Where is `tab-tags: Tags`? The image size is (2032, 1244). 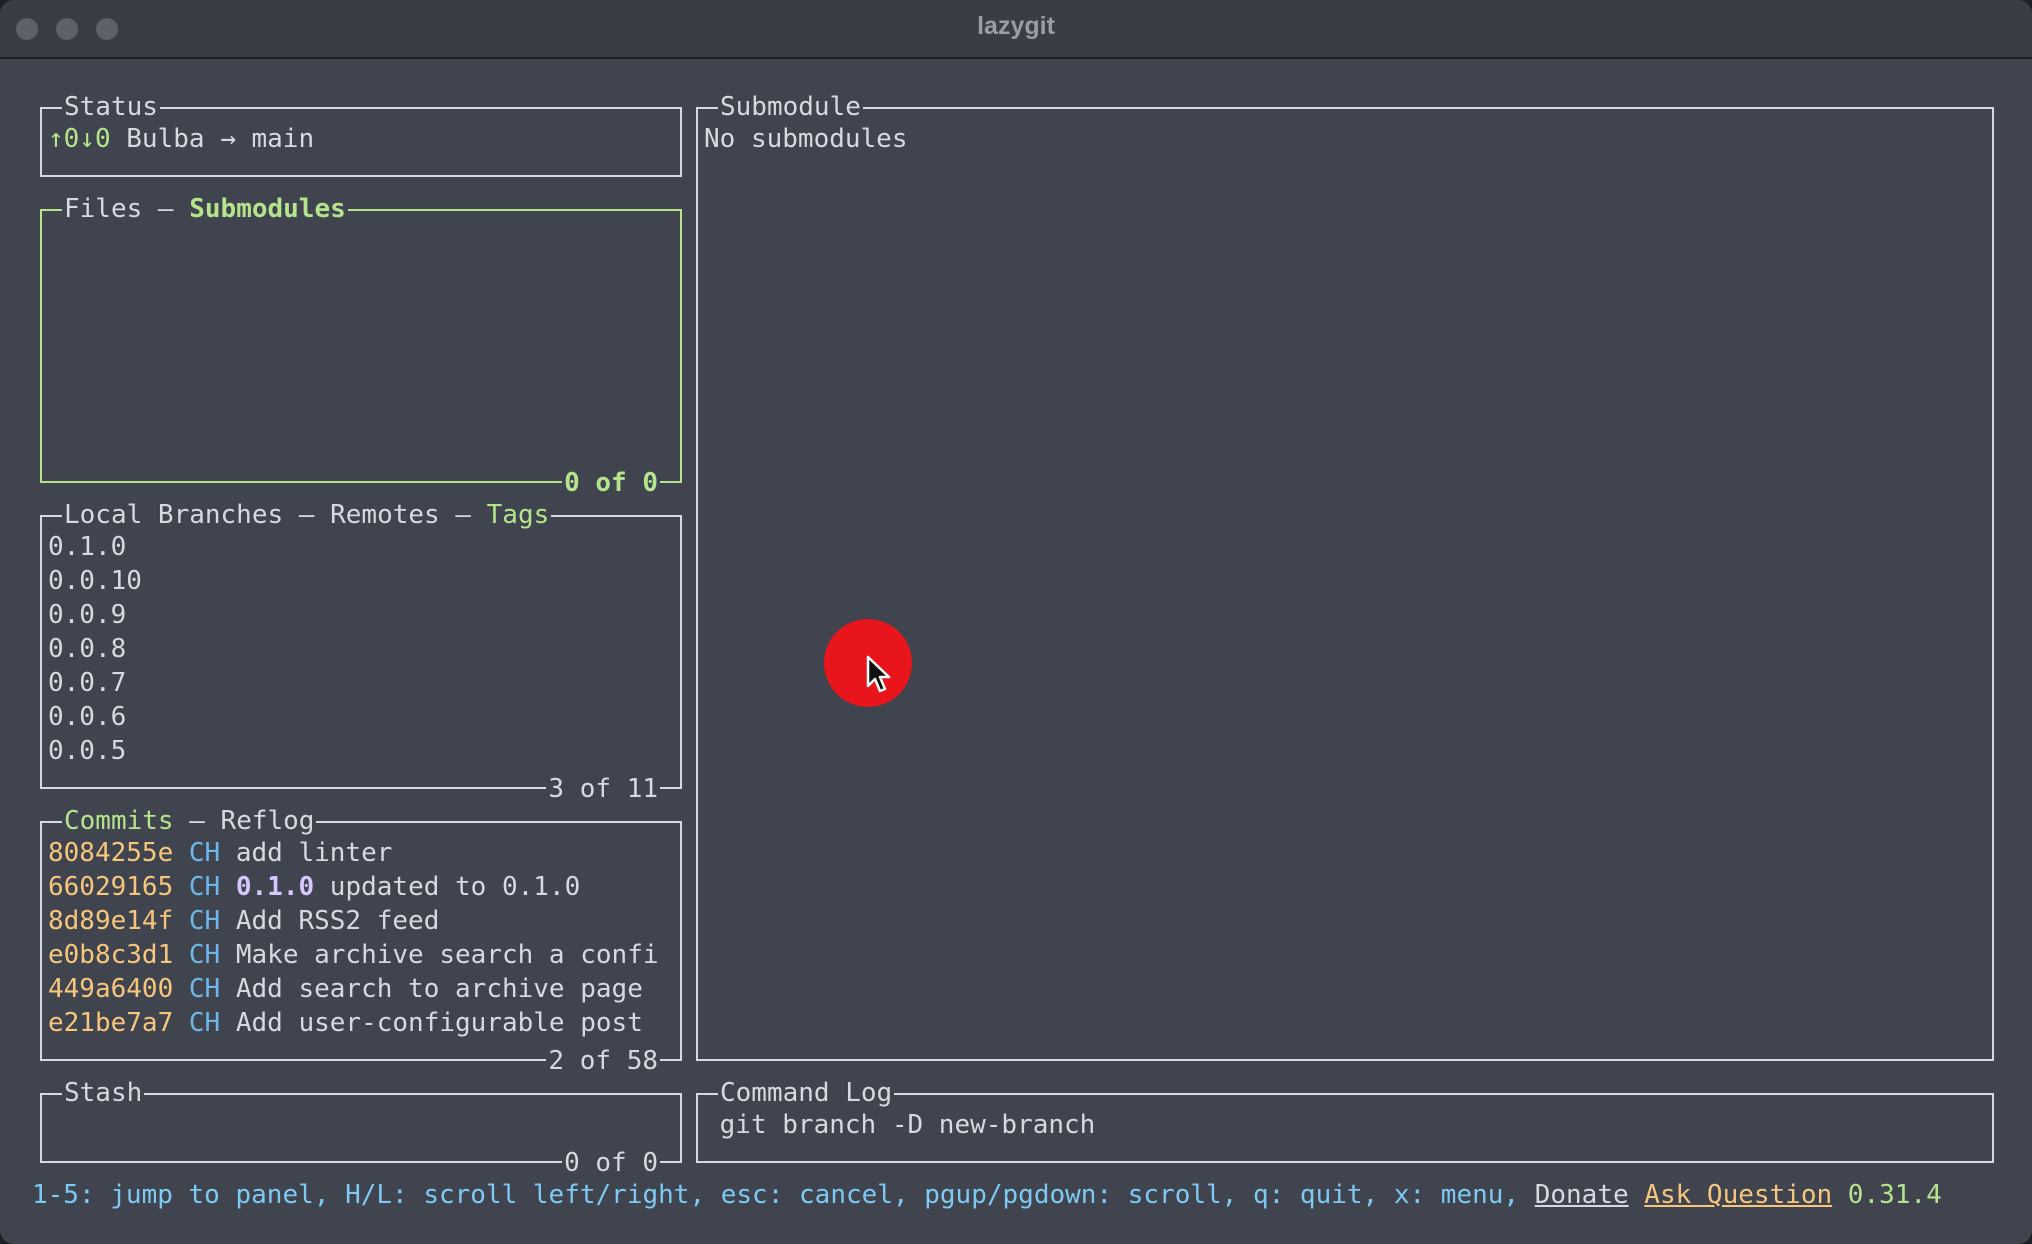
tab-tags: Tags is located at coordinates (518, 515).